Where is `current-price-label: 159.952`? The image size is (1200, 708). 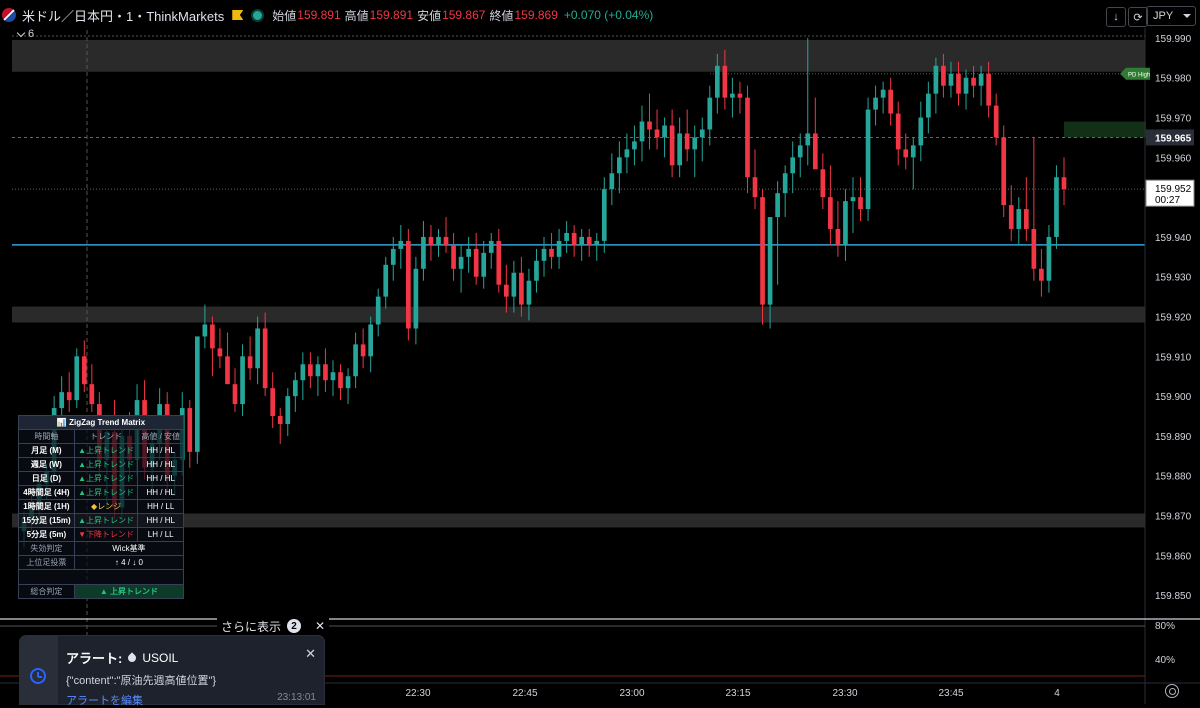 current-price-label: 159.952 is located at coordinates (1173, 189).